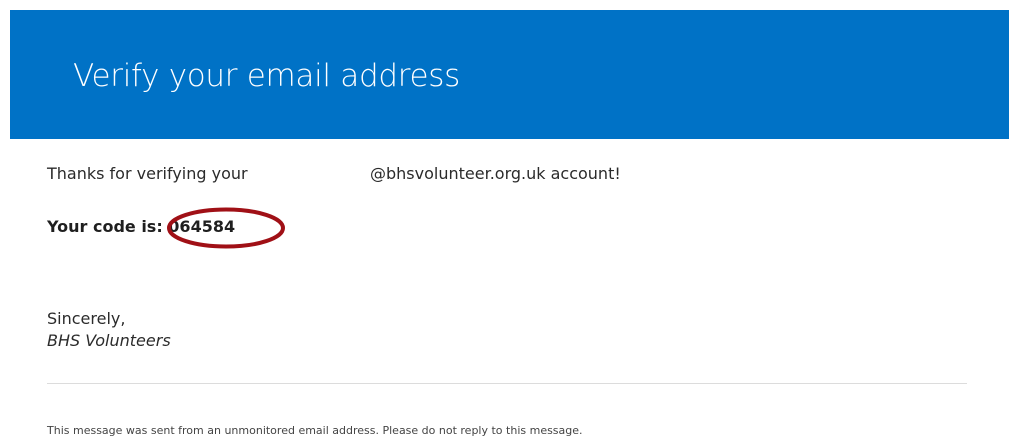  I want to click on verification-code: 064584, so click(202, 226).